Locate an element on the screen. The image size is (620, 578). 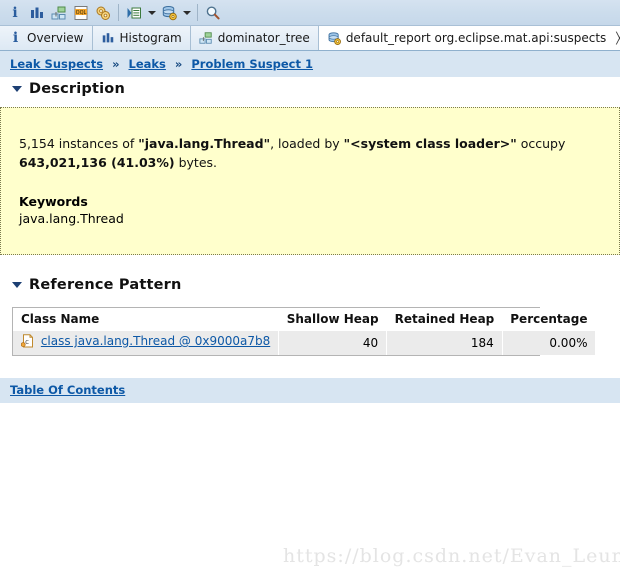
description-section-title: Description is located at coordinates (77, 89).